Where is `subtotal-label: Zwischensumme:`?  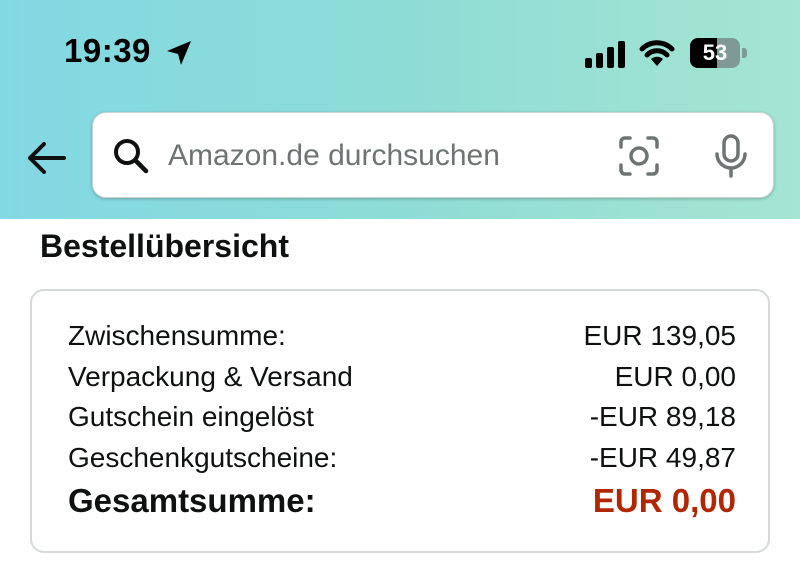 subtotal-label: Zwischensumme: is located at coordinates (177, 335).